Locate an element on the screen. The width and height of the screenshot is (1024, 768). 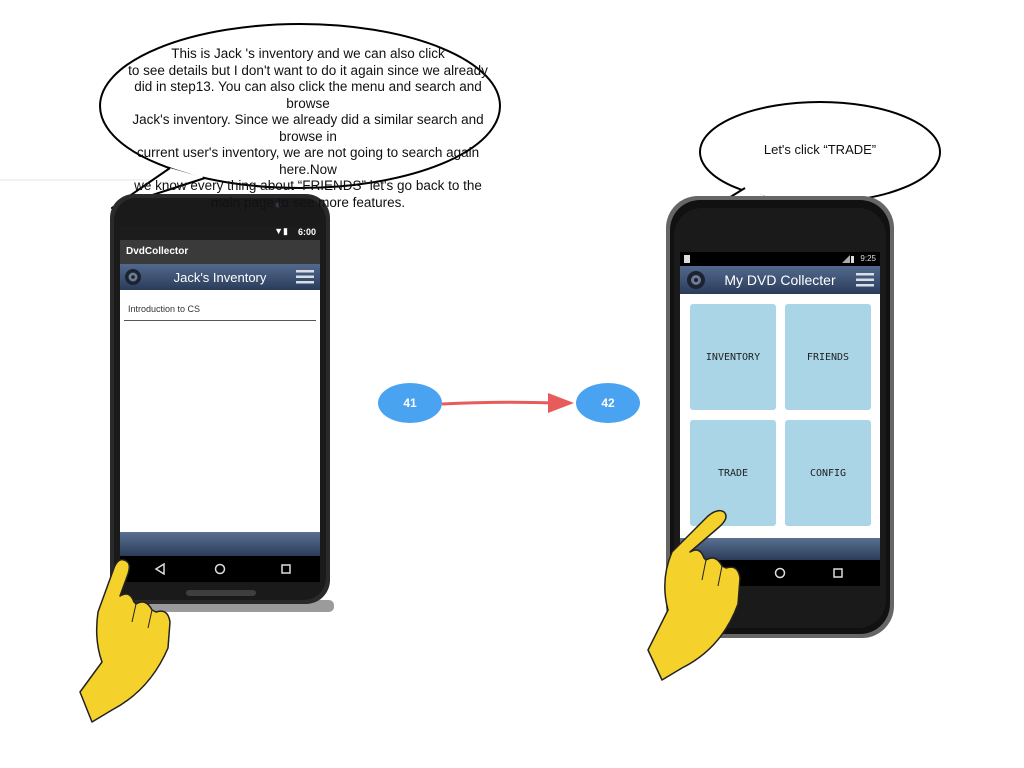
step-arrow is located at coordinates (507, 403).